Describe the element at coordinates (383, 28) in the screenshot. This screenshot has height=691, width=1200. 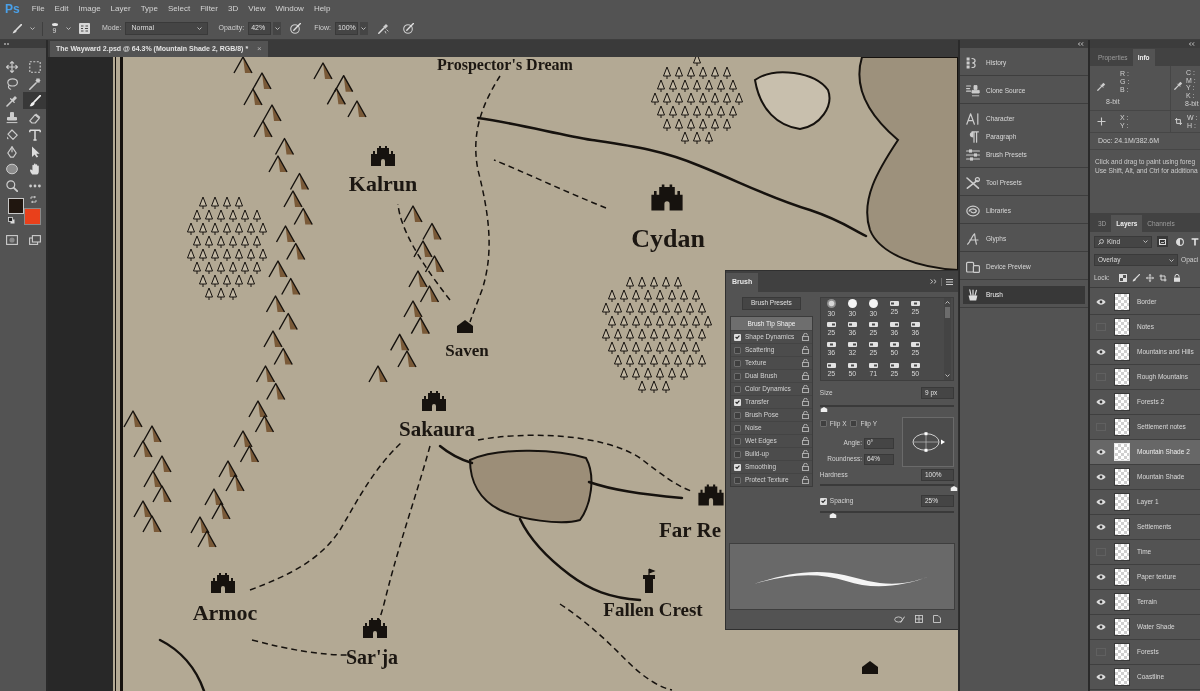
I see `airbrush-icon` at that location.